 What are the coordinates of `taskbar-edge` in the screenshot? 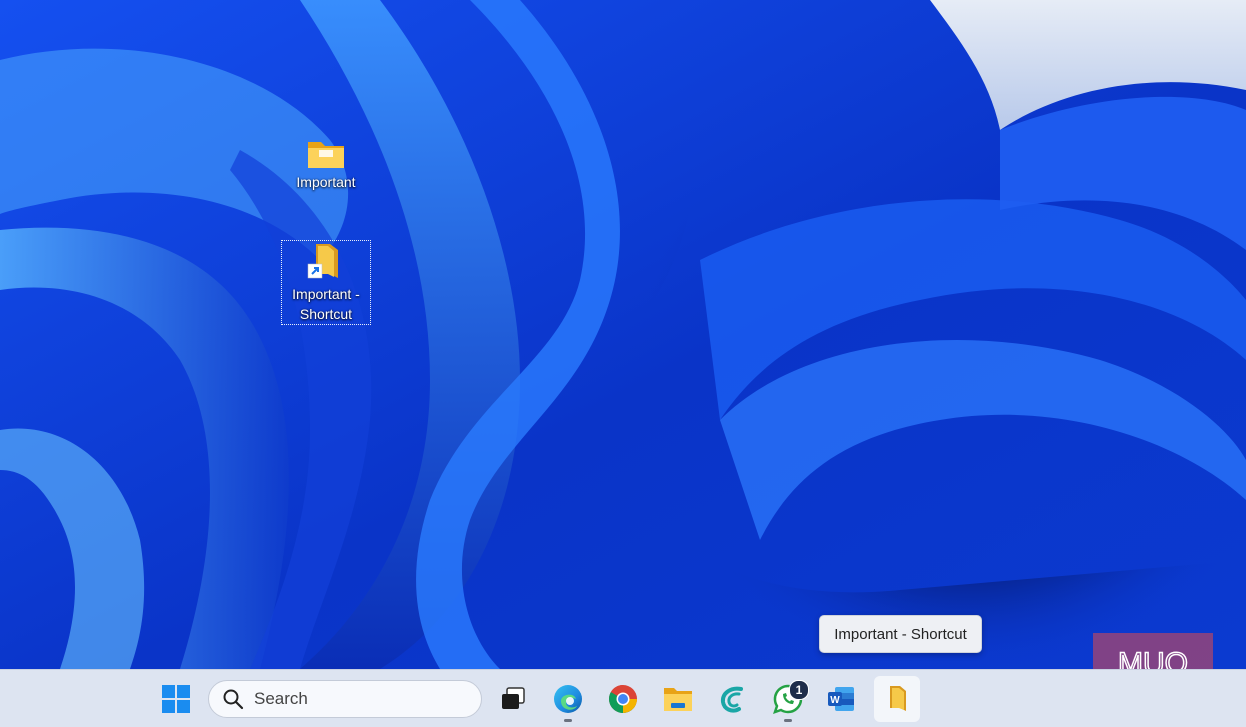 It's located at (568, 699).